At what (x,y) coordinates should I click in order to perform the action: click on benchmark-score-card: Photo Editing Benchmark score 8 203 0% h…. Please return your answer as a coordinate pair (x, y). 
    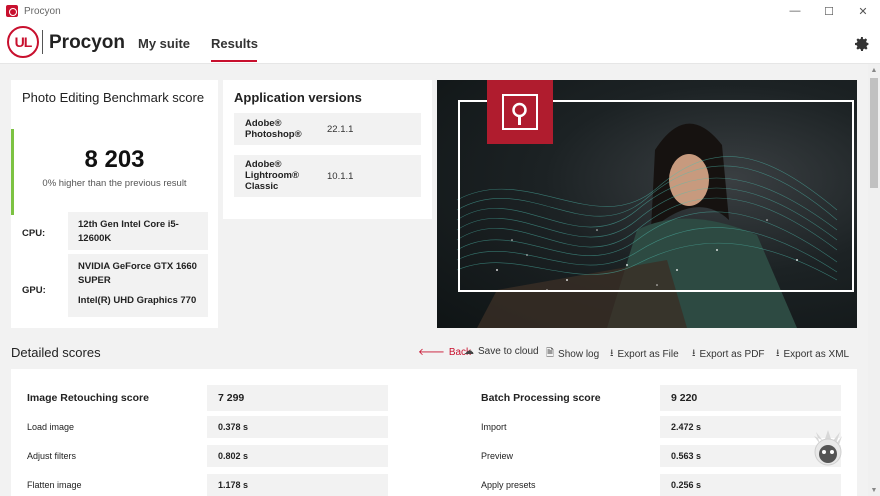
    Looking at the image, I should click on (114, 204).